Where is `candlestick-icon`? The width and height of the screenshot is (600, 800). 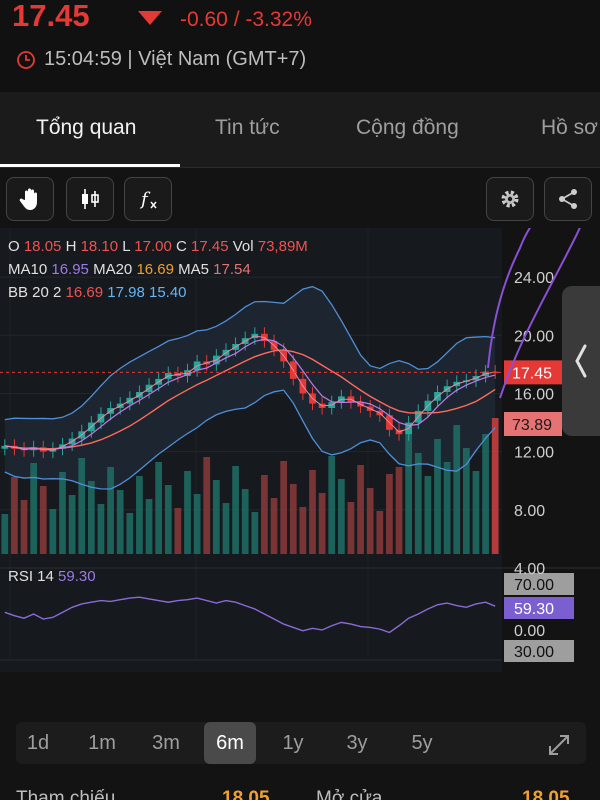
candlestick-icon is located at coordinates (90, 199).